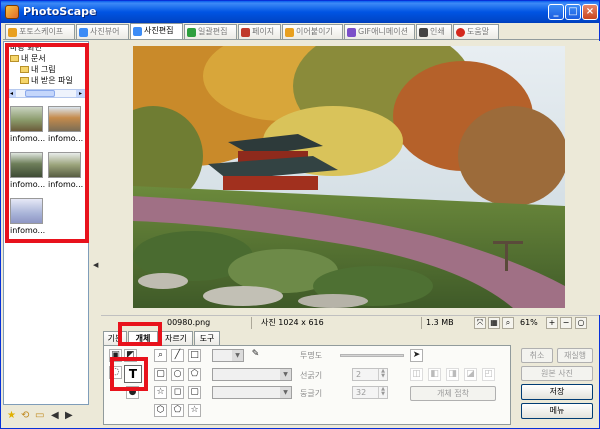 The image size is (600, 429). What do you see at coordinates (372, 355) in the screenshot?
I see `opacity-slider` at bounding box center [372, 355].